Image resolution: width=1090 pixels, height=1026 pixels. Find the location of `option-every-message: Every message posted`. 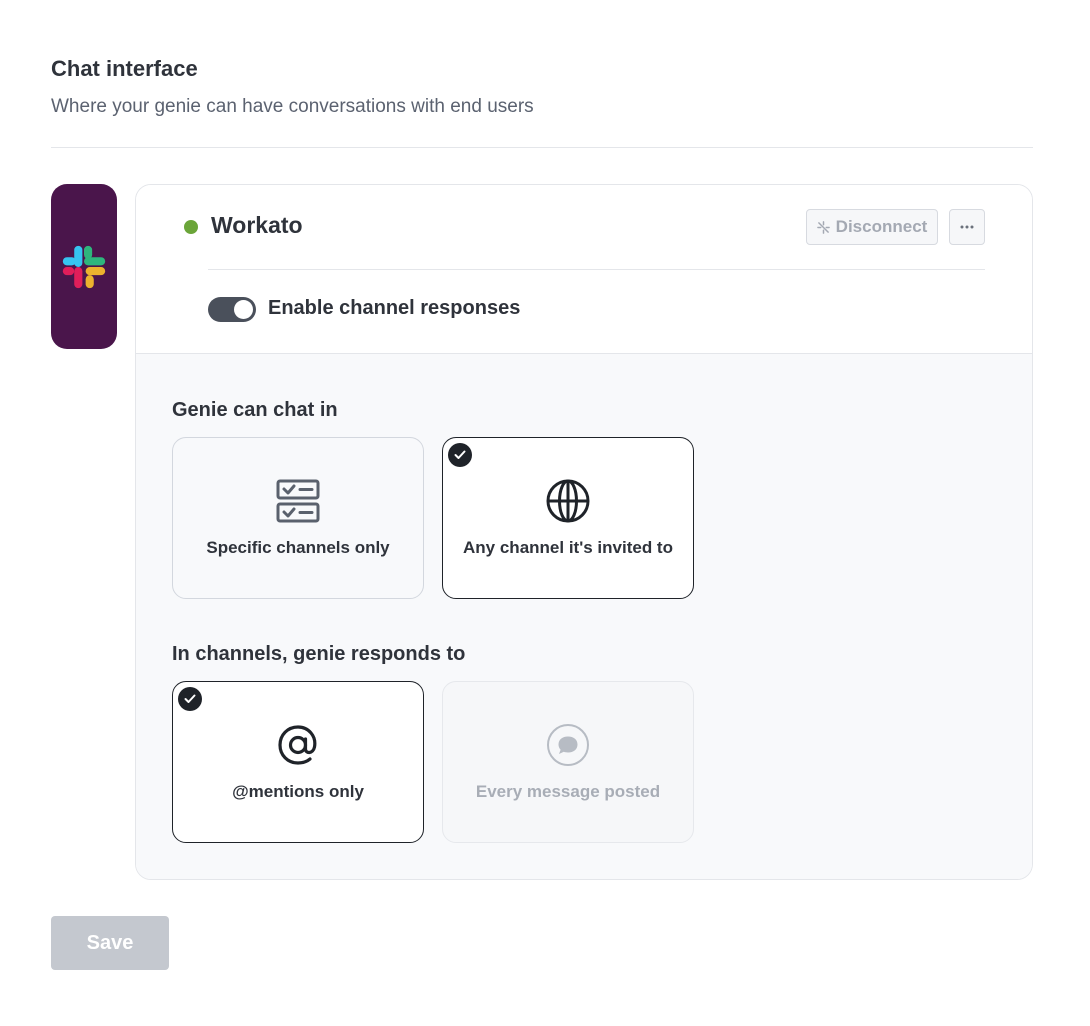

option-every-message: Every message posted is located at coordinates (568, 762).